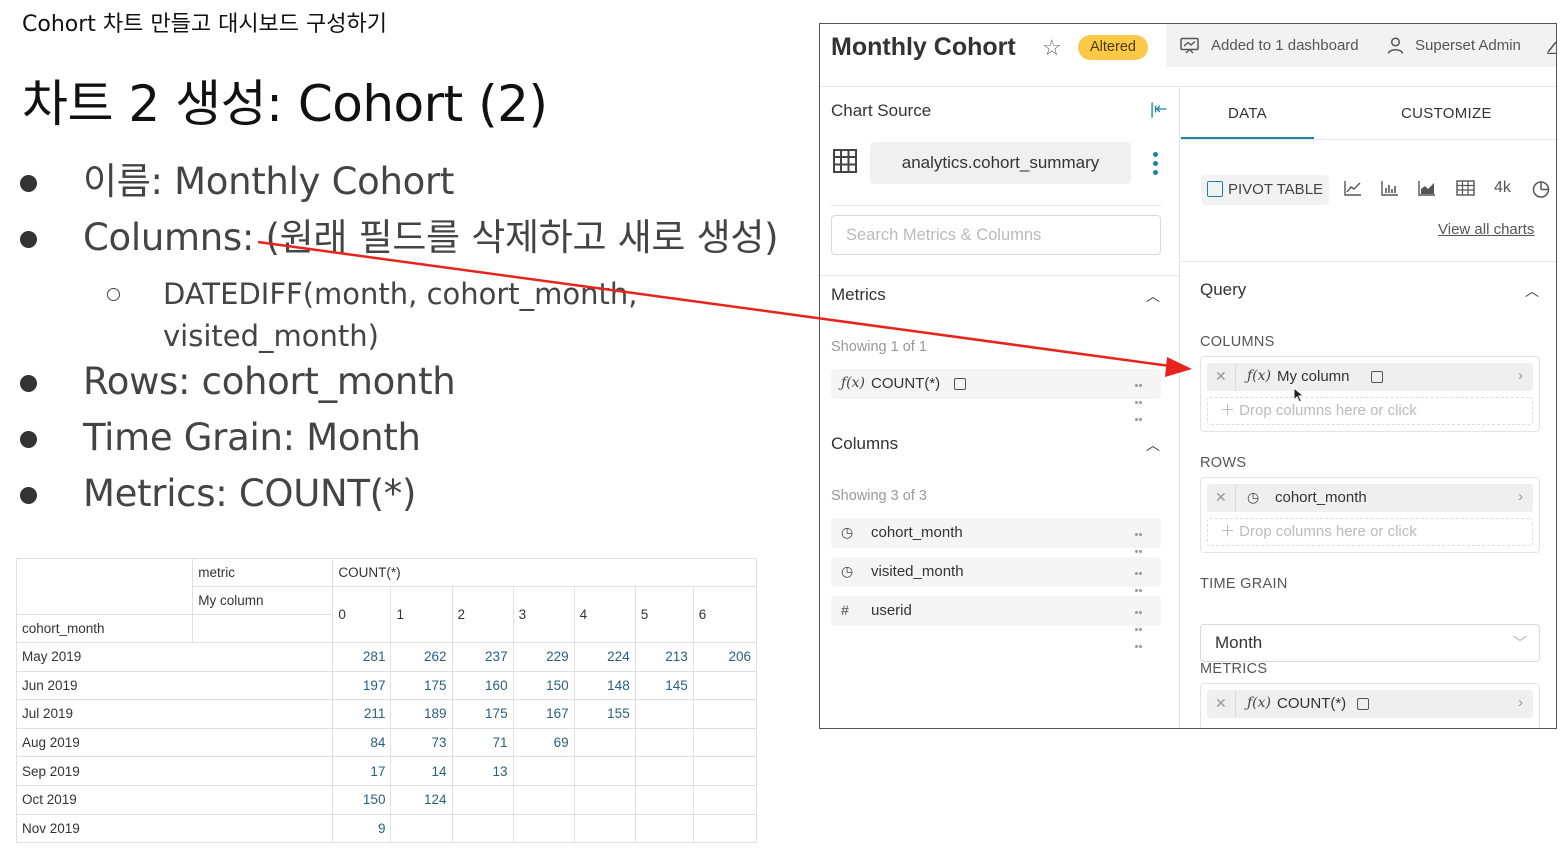 The height and width of the screenshot is (851, 1565). I want to click on big-number-icon: 4k, so click(1502, 188).